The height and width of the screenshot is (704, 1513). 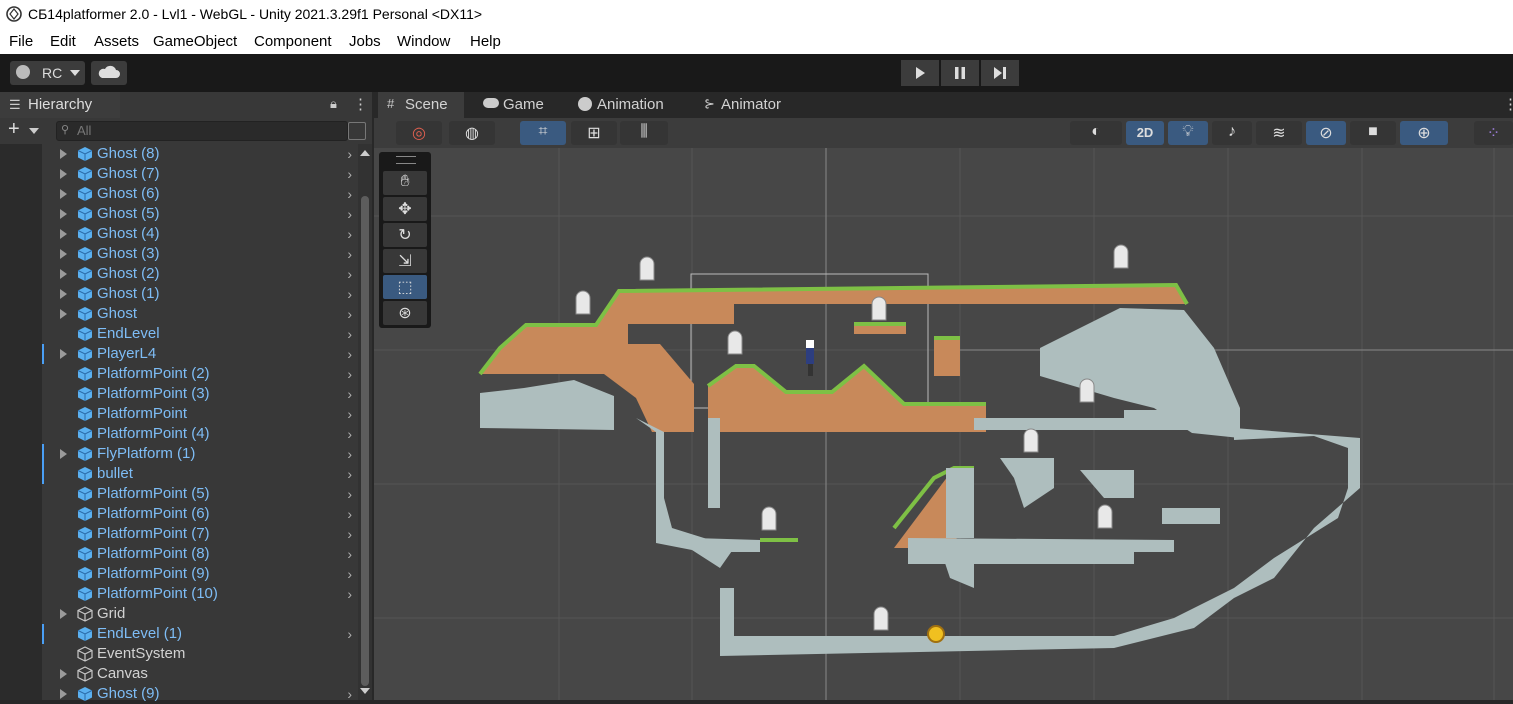 I want to click on lighting-toggle: 💡︎, so click(x=1188, y=133).